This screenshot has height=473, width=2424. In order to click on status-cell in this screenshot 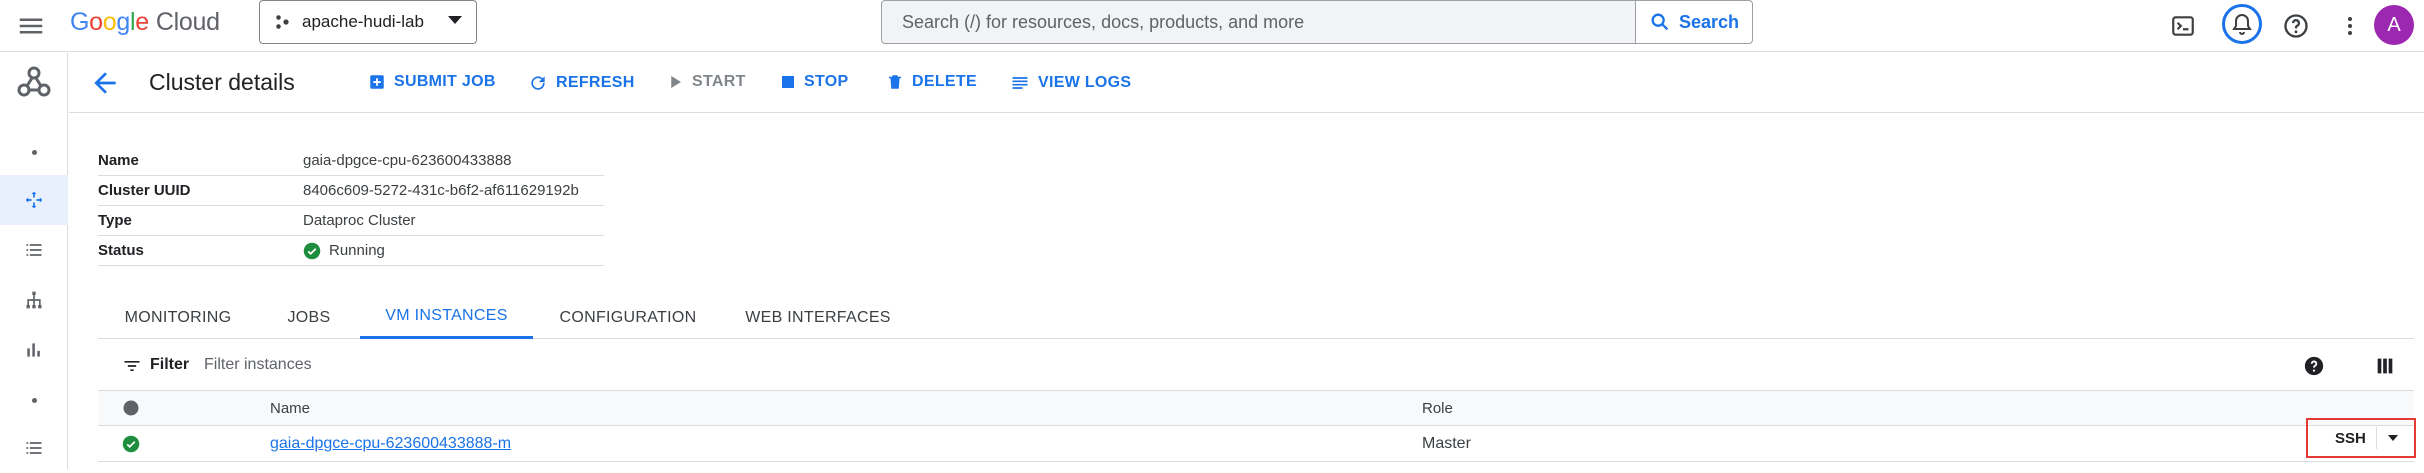, I will do `click(131, 443)`.